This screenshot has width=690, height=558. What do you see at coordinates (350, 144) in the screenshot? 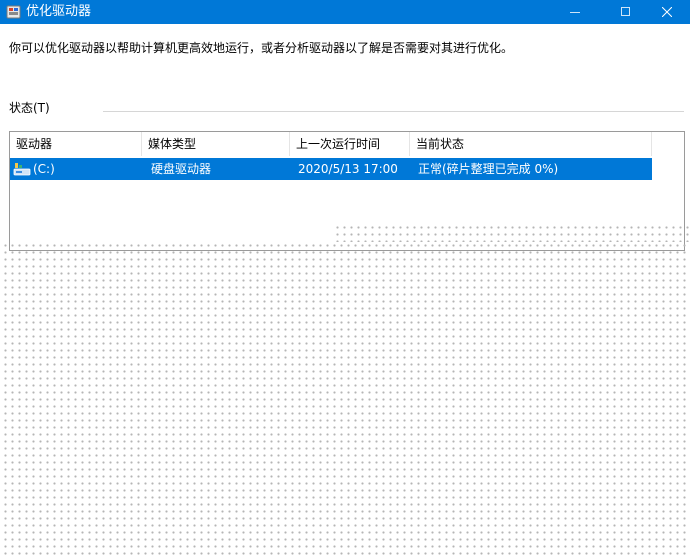
I see `column-header-last-run: 上一次运行时间` at bounding box center [350, 144].